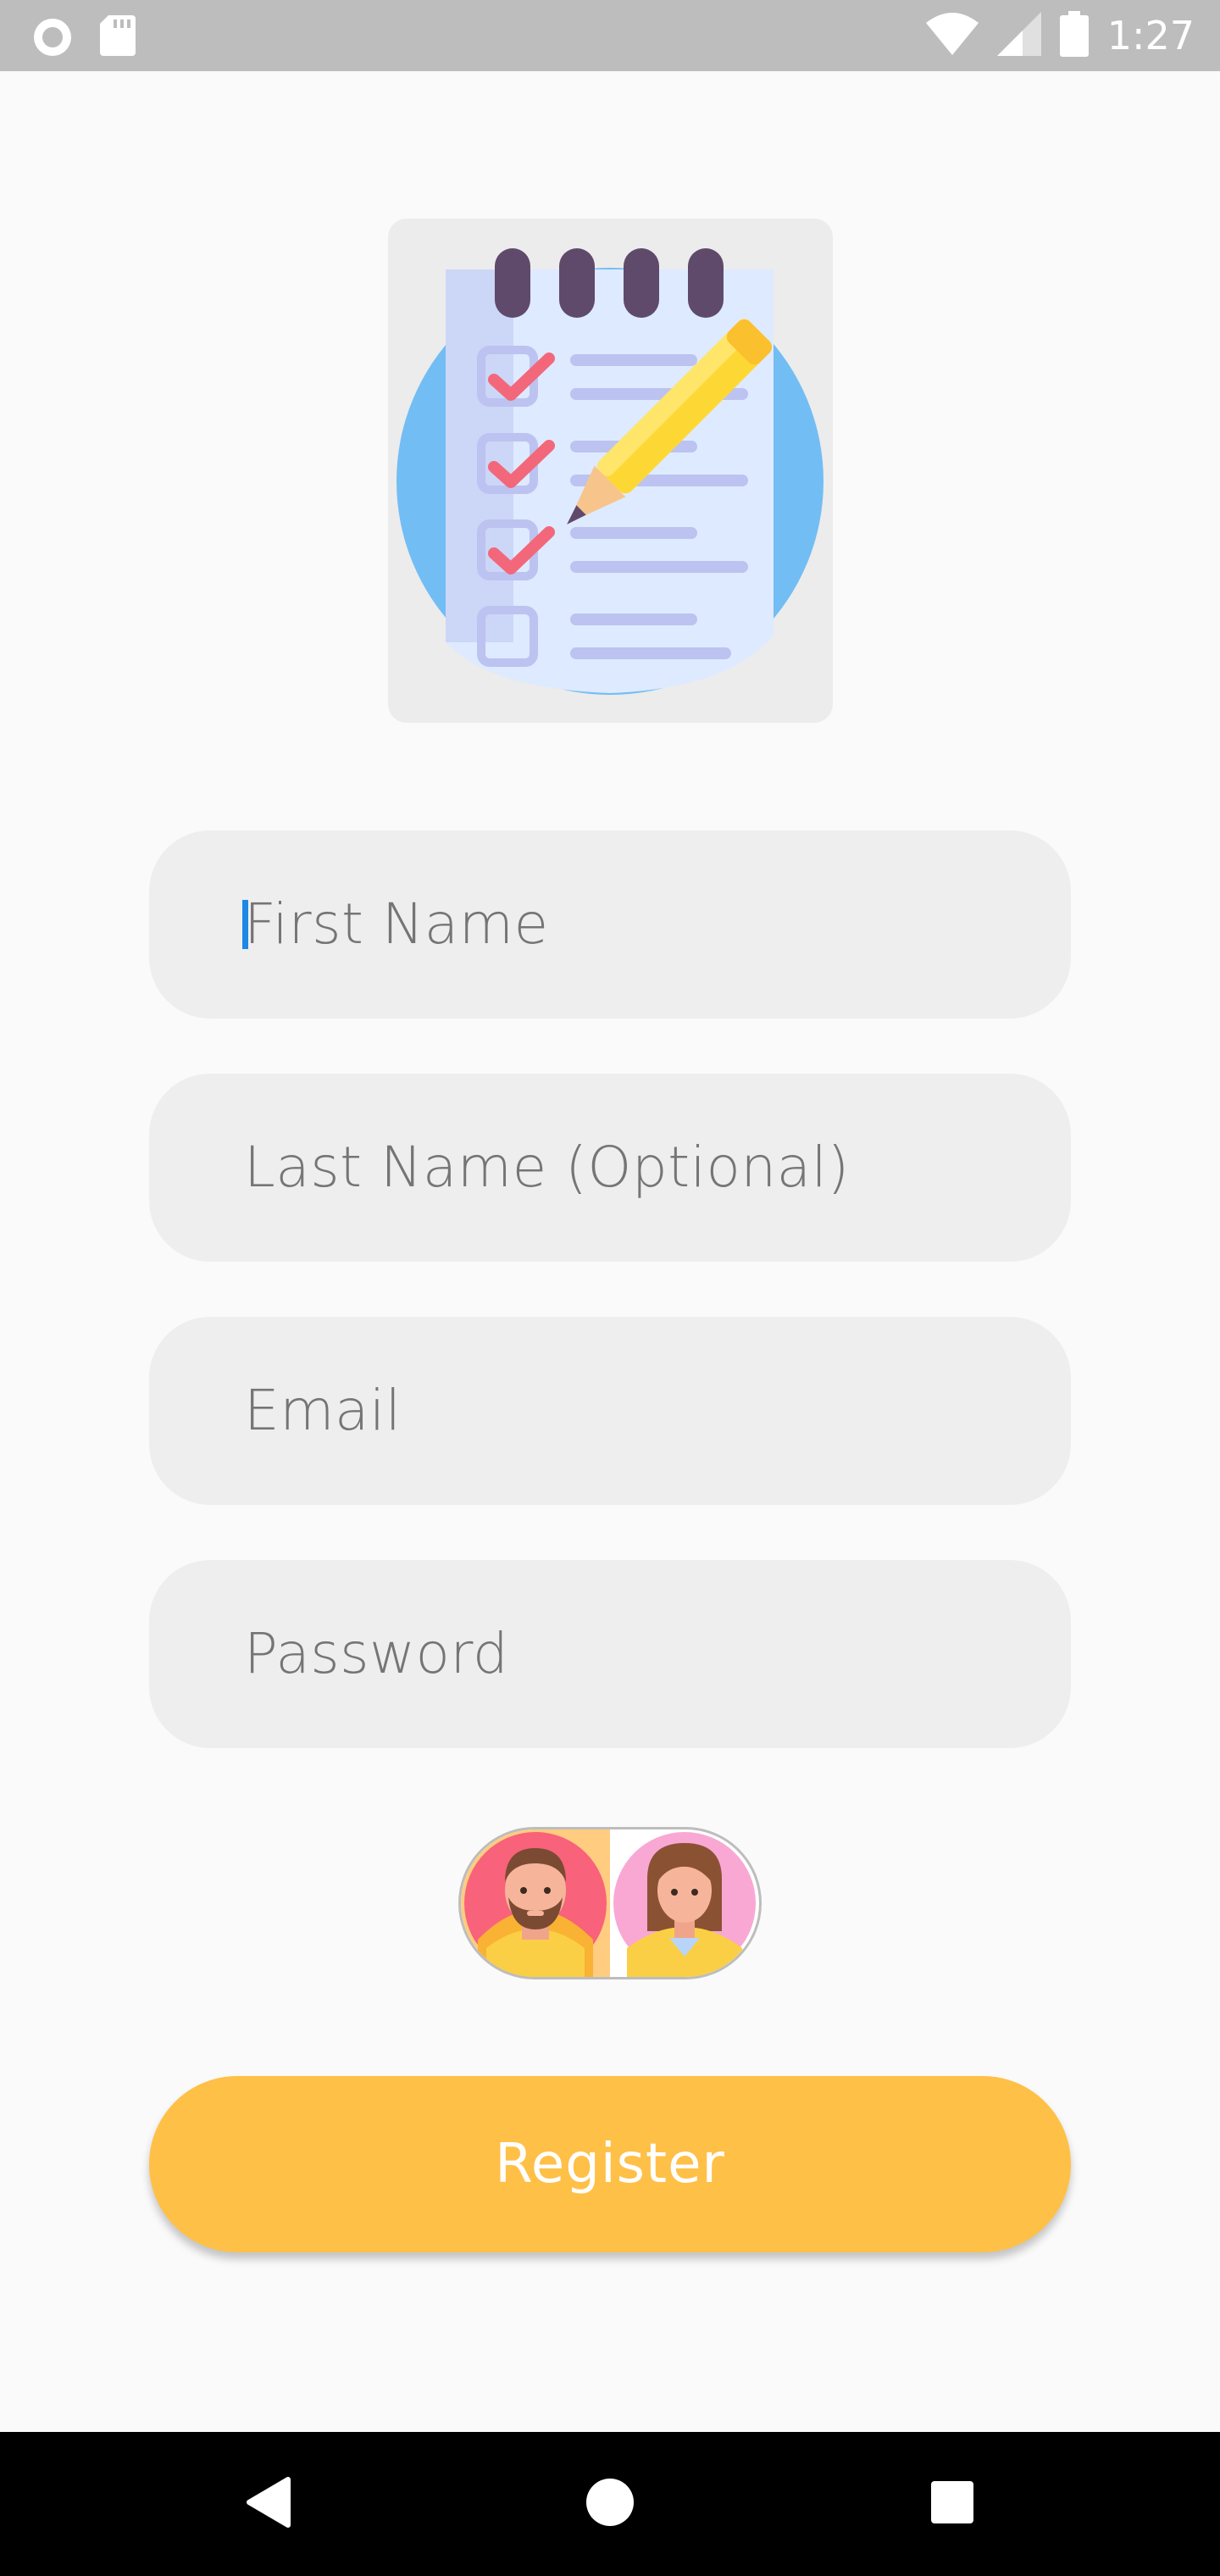 The width and height of the screenshot is (1220, 2576). Describe the element at coordinates (1150, 35) in the screenshot. I see `status-time: 1:27` at that location.